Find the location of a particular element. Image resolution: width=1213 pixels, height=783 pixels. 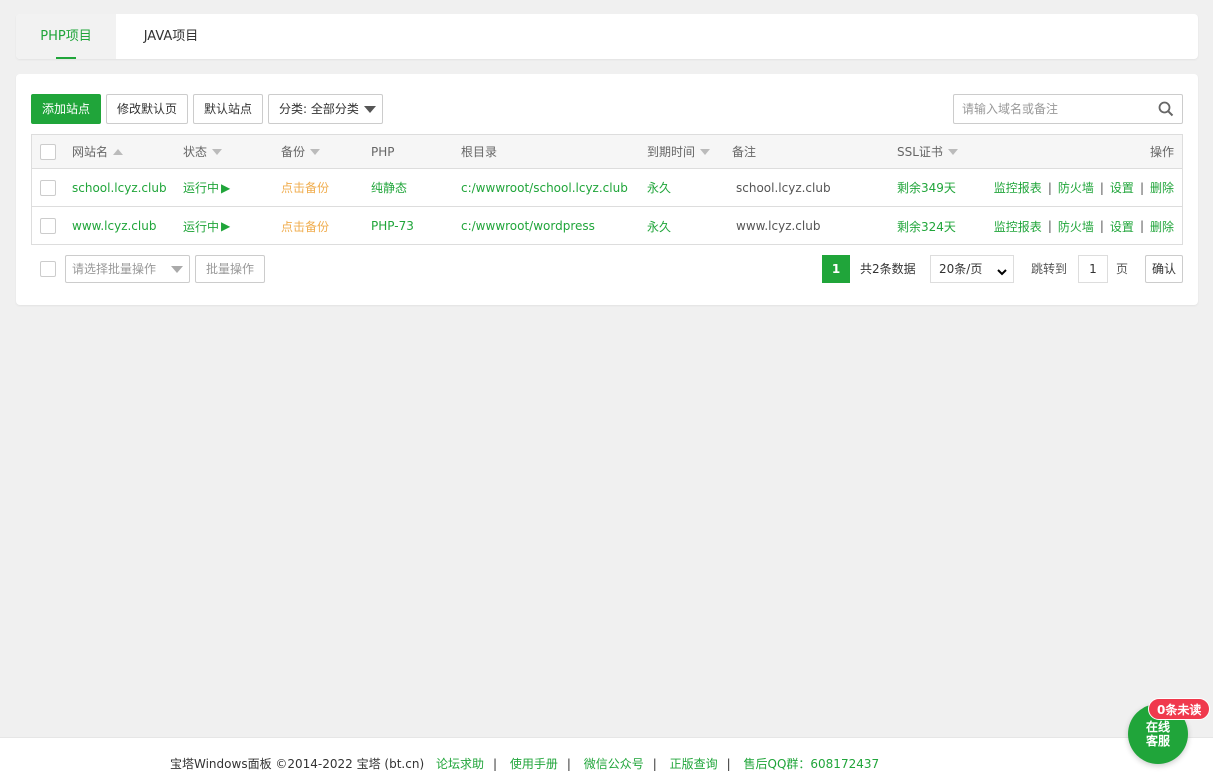

jump-to-label: 跳转到 is located at coordinates (1049, 269).